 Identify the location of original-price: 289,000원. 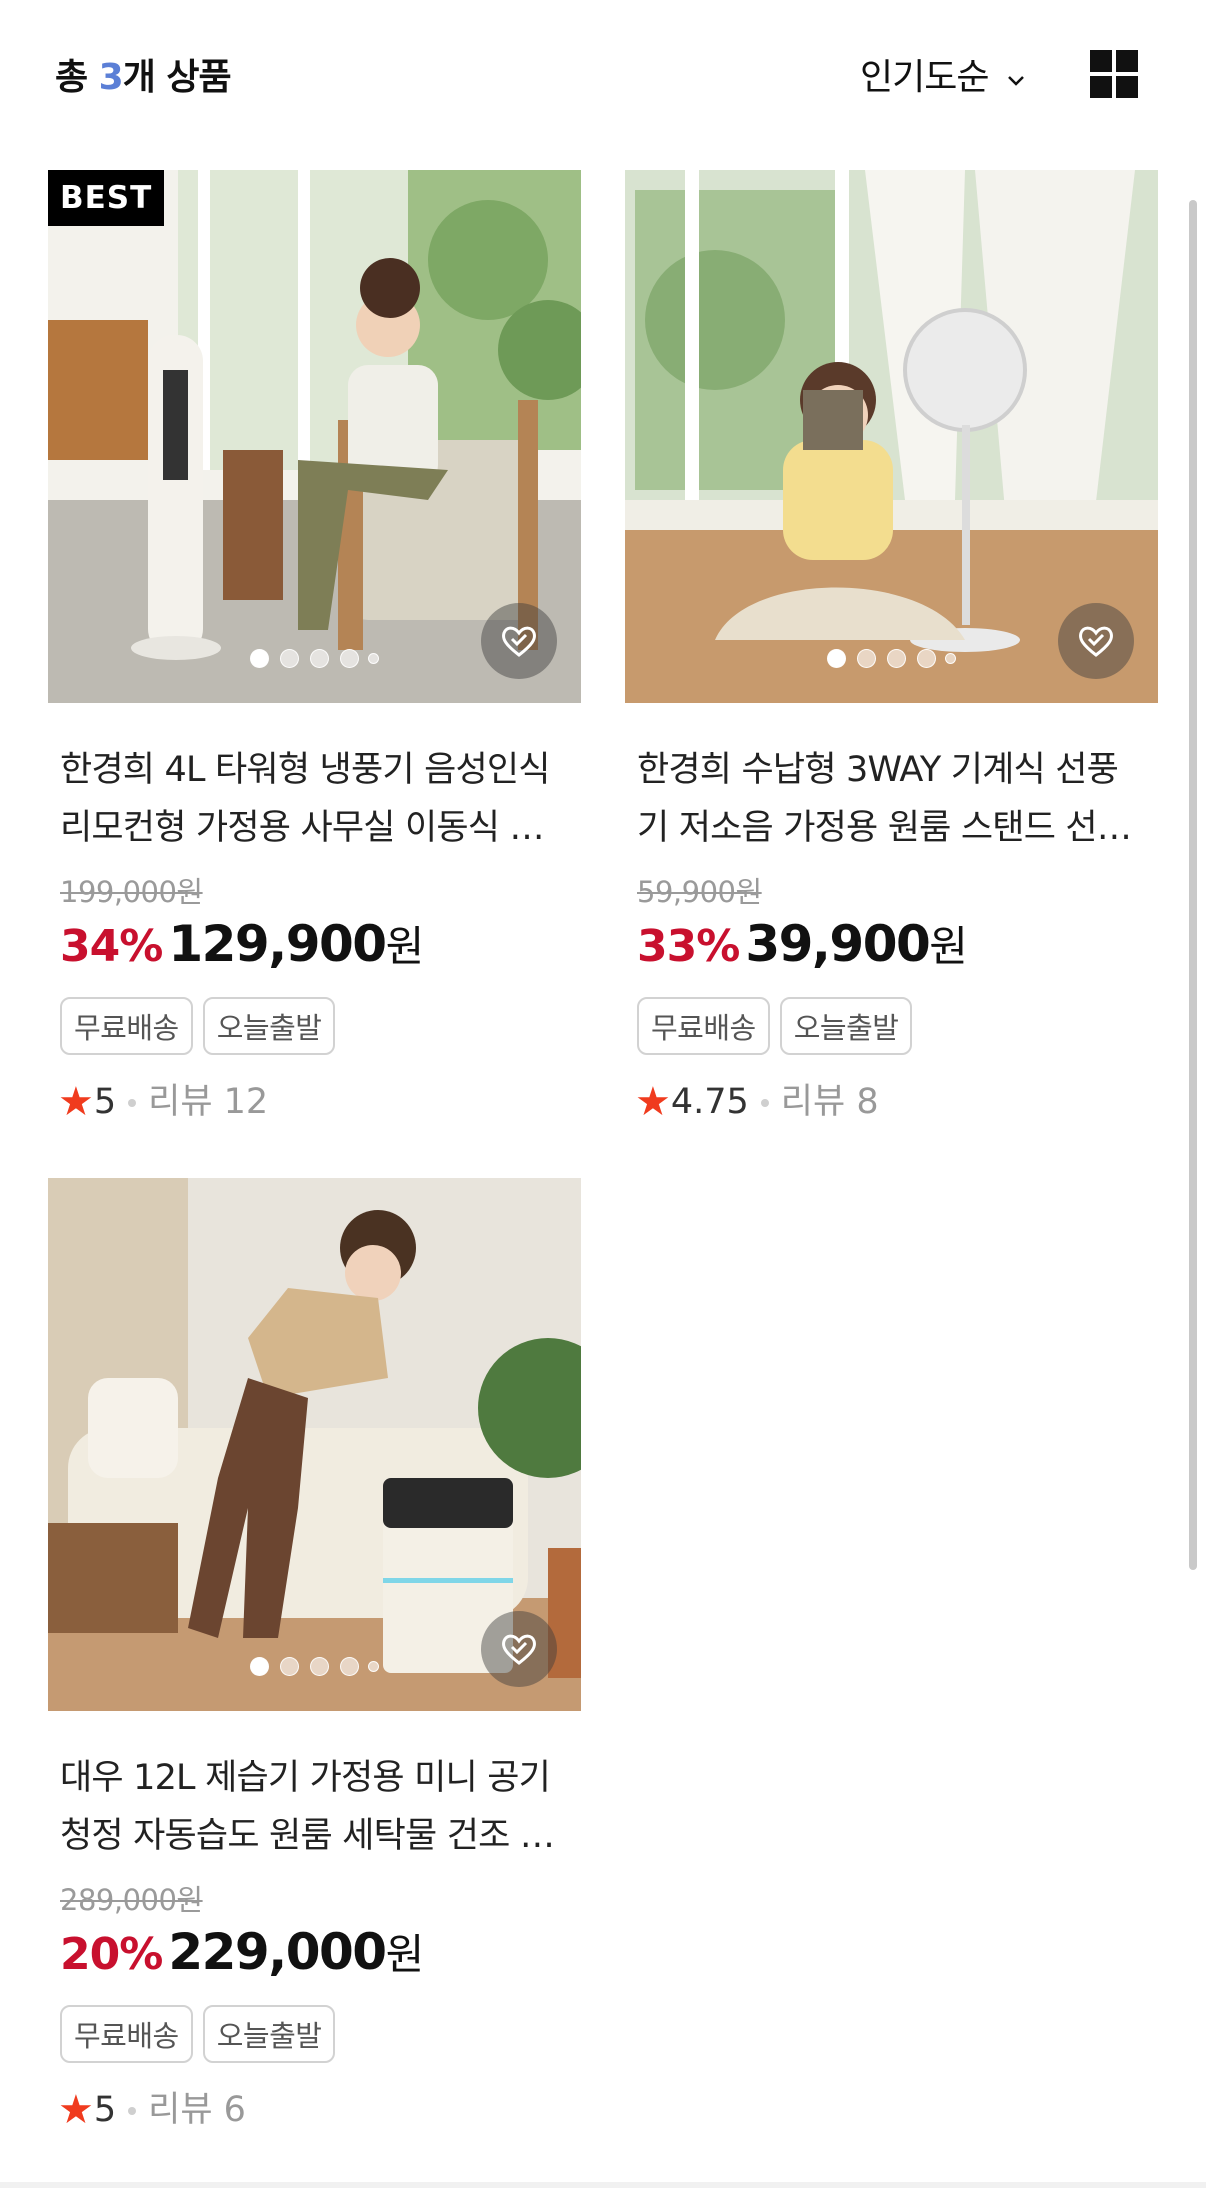
(131, 1900).